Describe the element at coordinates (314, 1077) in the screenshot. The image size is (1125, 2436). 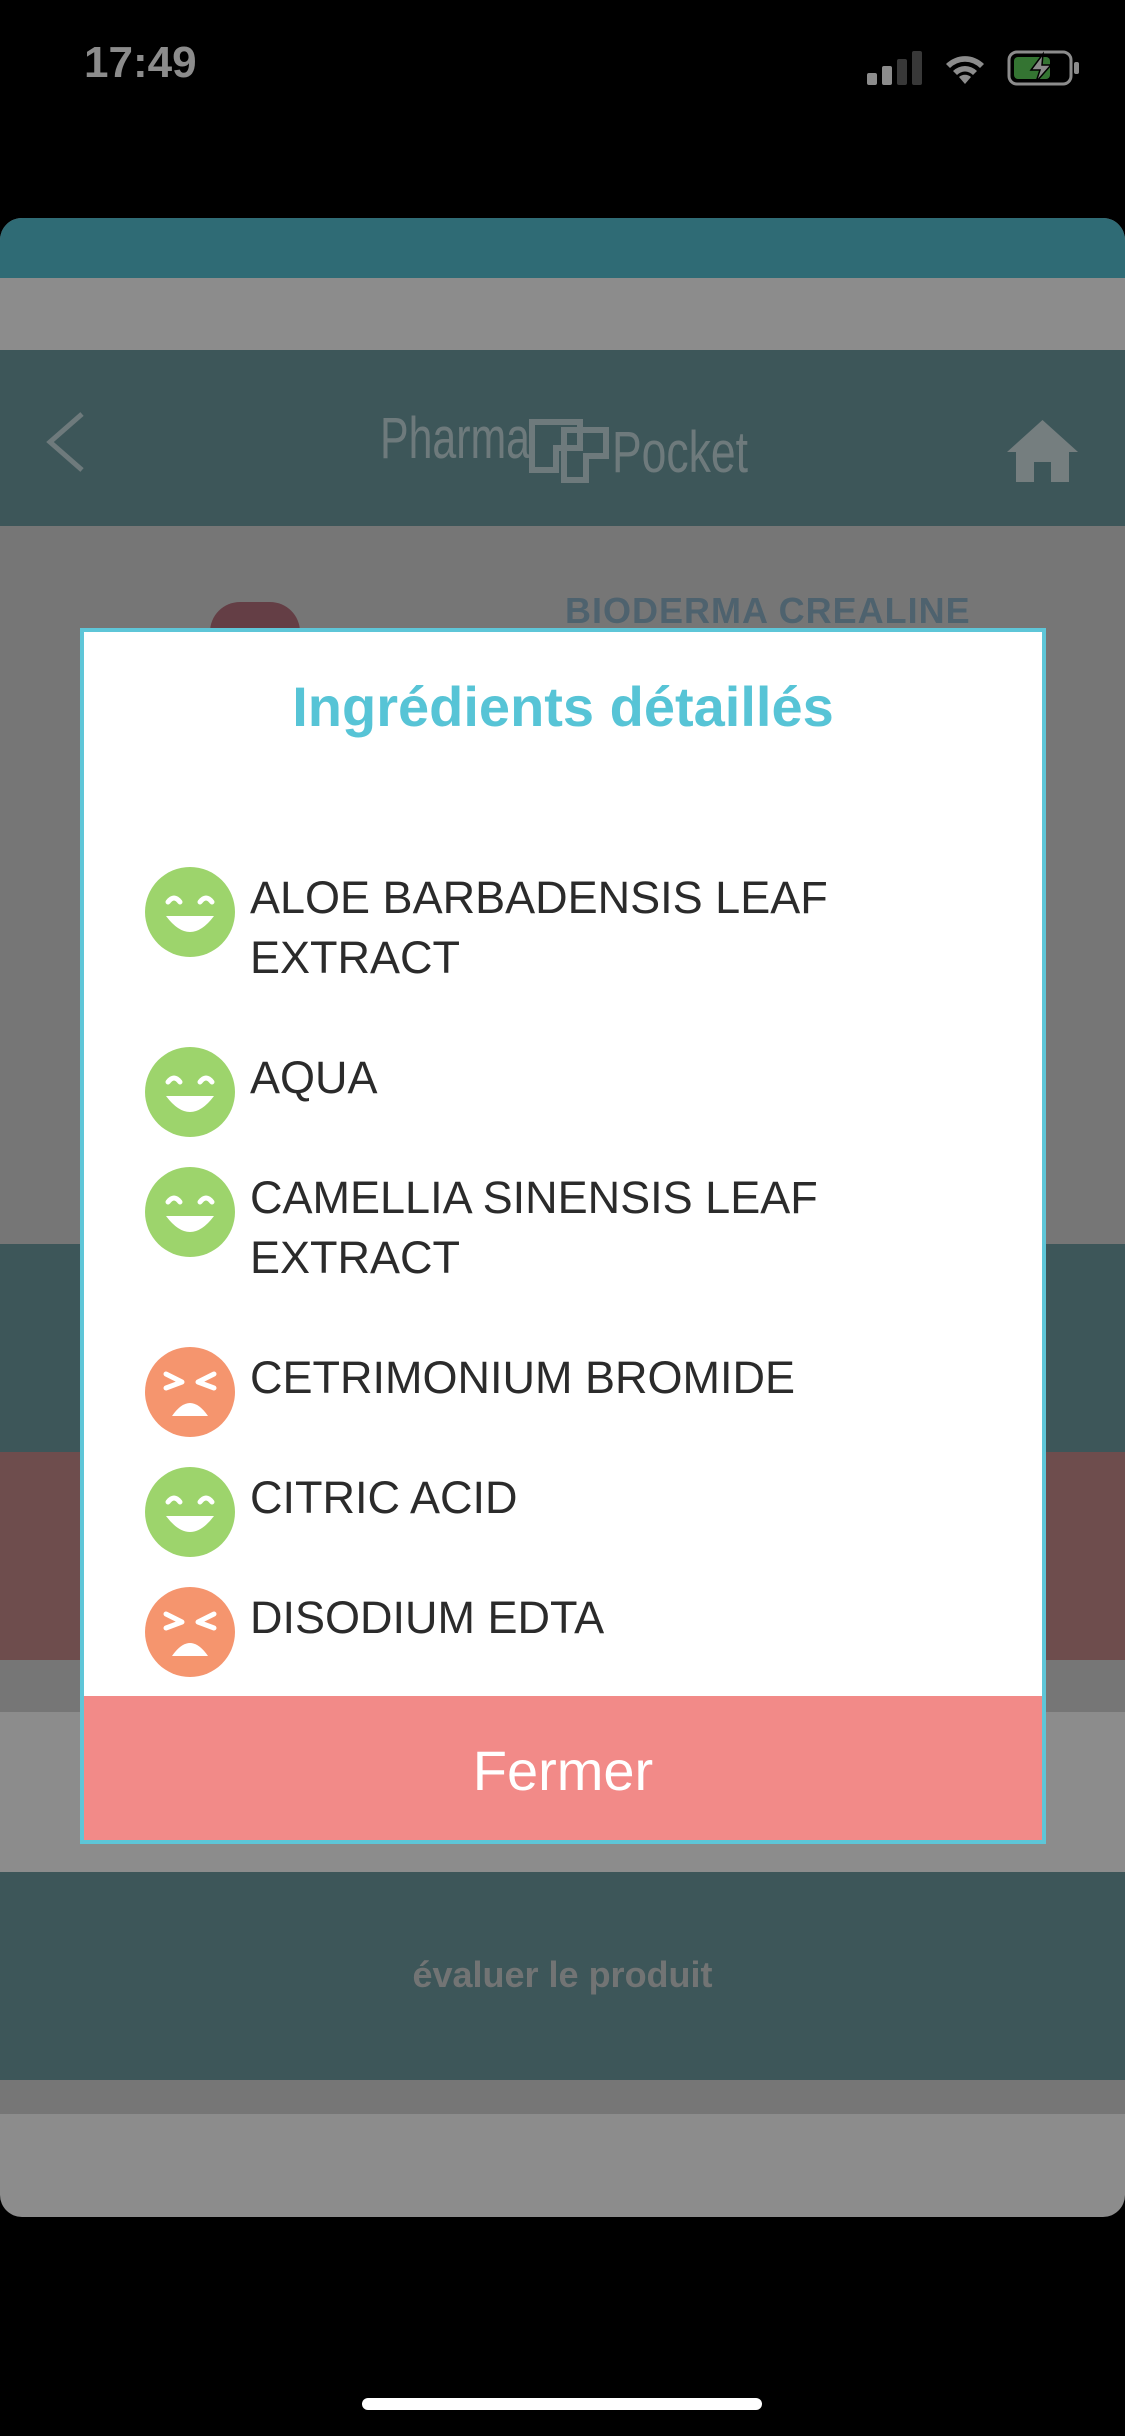
I see `ingredient-name: AQUA` at that location.